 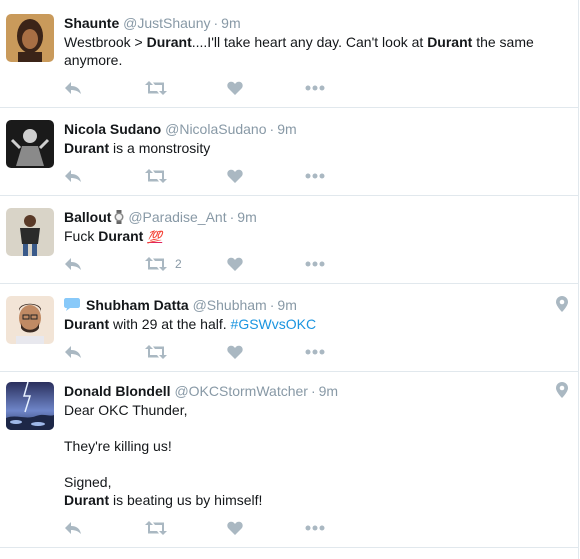 I want to click on text-fragment: Westbrook >, so click(x=105, y=42).